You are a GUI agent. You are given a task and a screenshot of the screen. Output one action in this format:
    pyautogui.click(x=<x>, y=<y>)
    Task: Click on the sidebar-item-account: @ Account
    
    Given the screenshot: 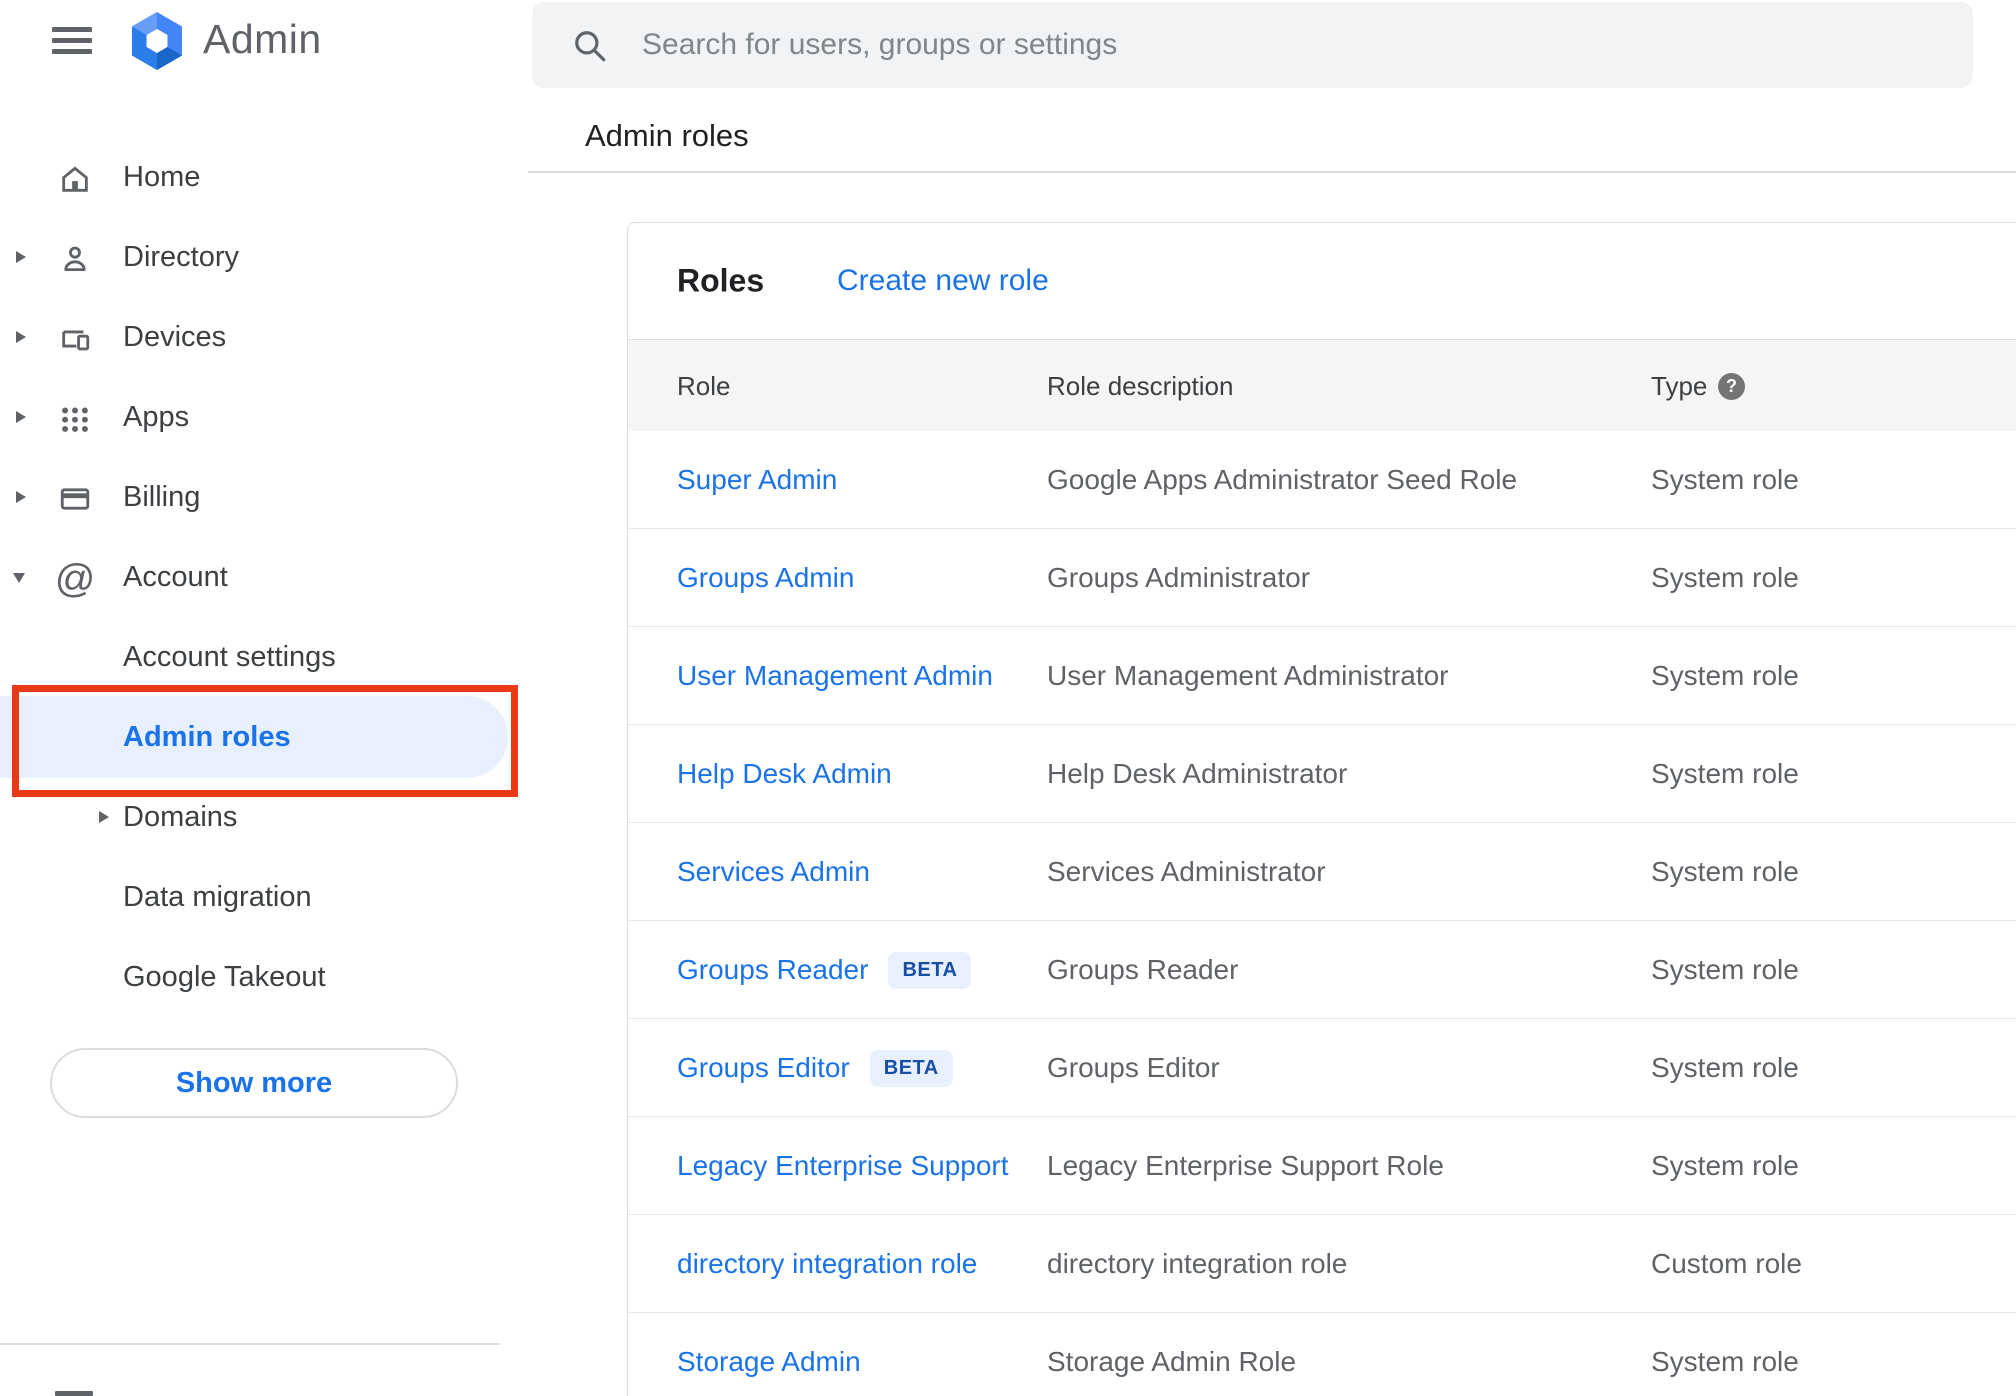 What is the action you would take?
    pyautogui.click(x=250, y=577)
    